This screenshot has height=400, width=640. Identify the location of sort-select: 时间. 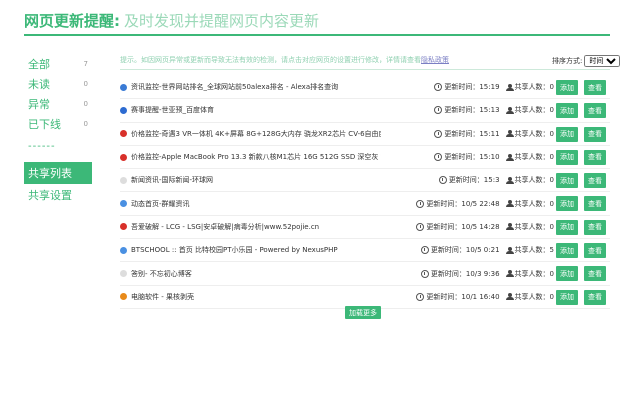
(602, 61).